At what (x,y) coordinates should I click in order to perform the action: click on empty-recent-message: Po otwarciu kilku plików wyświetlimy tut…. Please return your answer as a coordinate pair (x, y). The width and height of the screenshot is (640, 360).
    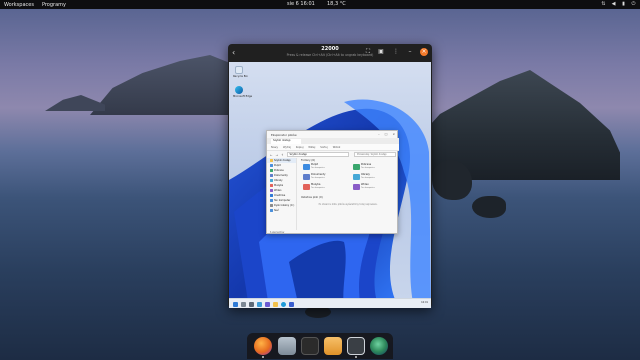
    Looking at the image, I should click on (348, 204).